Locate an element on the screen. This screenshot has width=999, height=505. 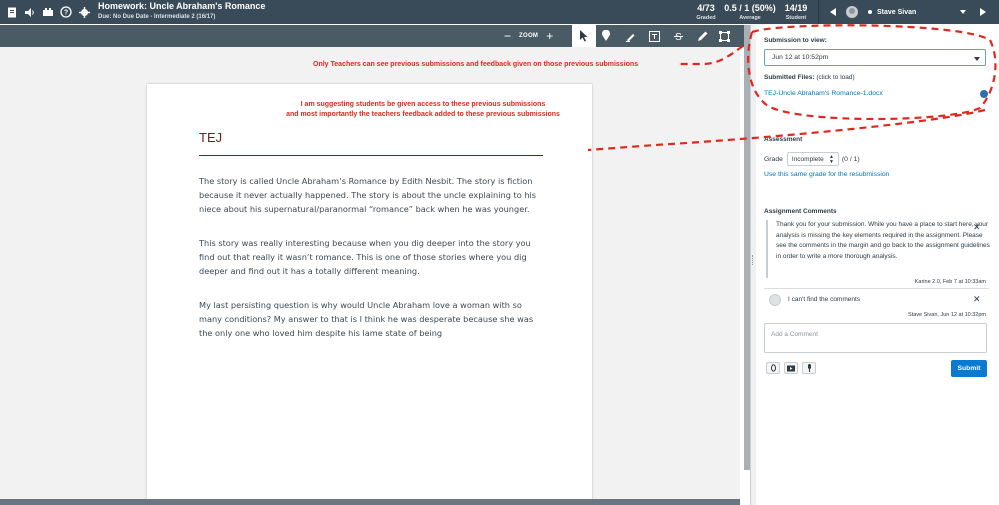
annotation-overlay is located at coordinates (792, 88).